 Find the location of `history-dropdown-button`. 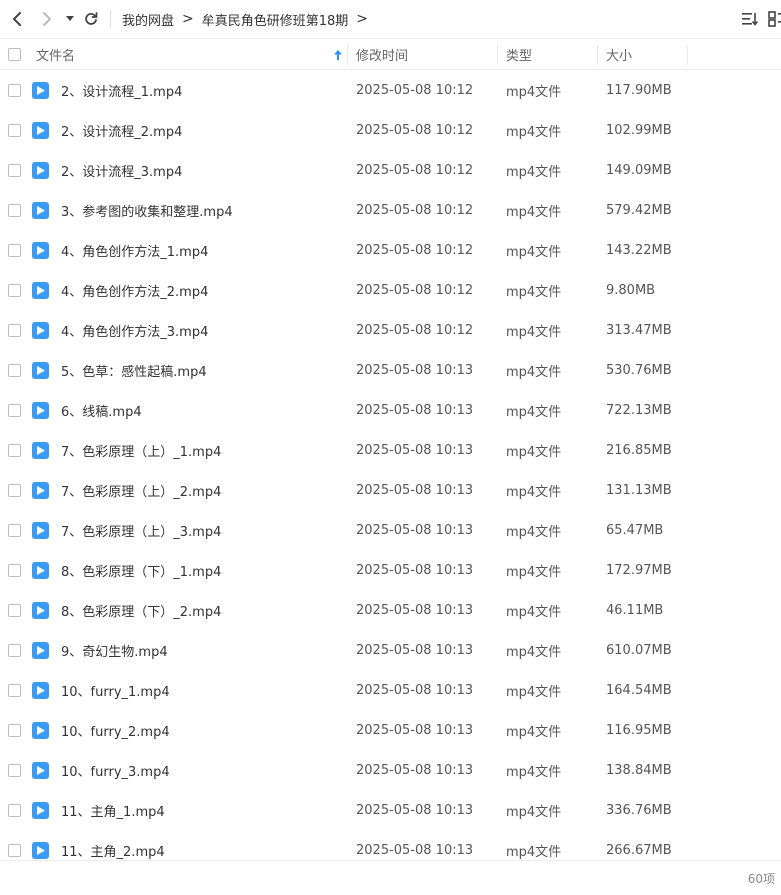

history-dropdown-button is located at coordinates (70, 19).